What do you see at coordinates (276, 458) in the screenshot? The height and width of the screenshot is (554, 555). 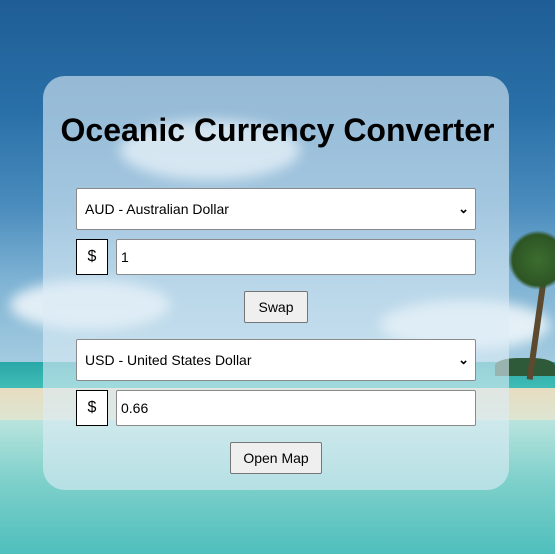 I see `open-map-button: Open Map` at bounding box center [276, 458].